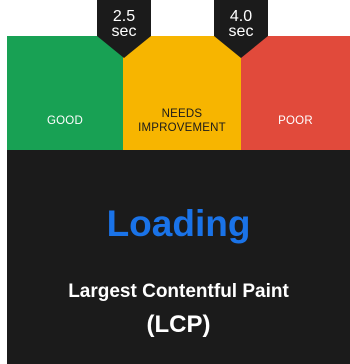  Describe the element at coordinates (124, 31) in the screenshot. I see `threshold-marker-good-unit: sec` at that location.